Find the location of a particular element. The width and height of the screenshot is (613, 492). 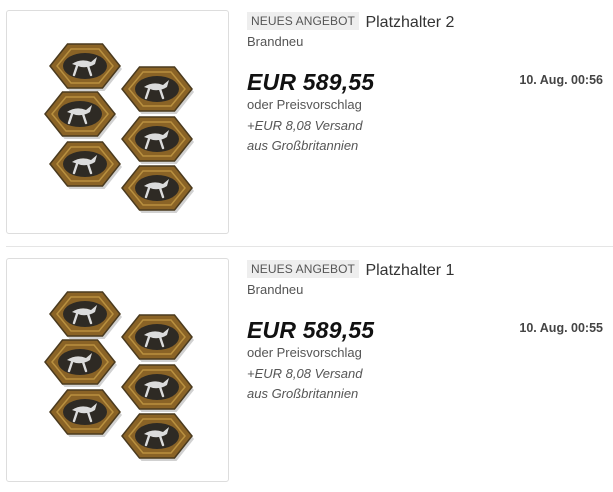

title-row: NEUES ANGEBOT Platzhalter 2 is located at coordinates (350, 22).